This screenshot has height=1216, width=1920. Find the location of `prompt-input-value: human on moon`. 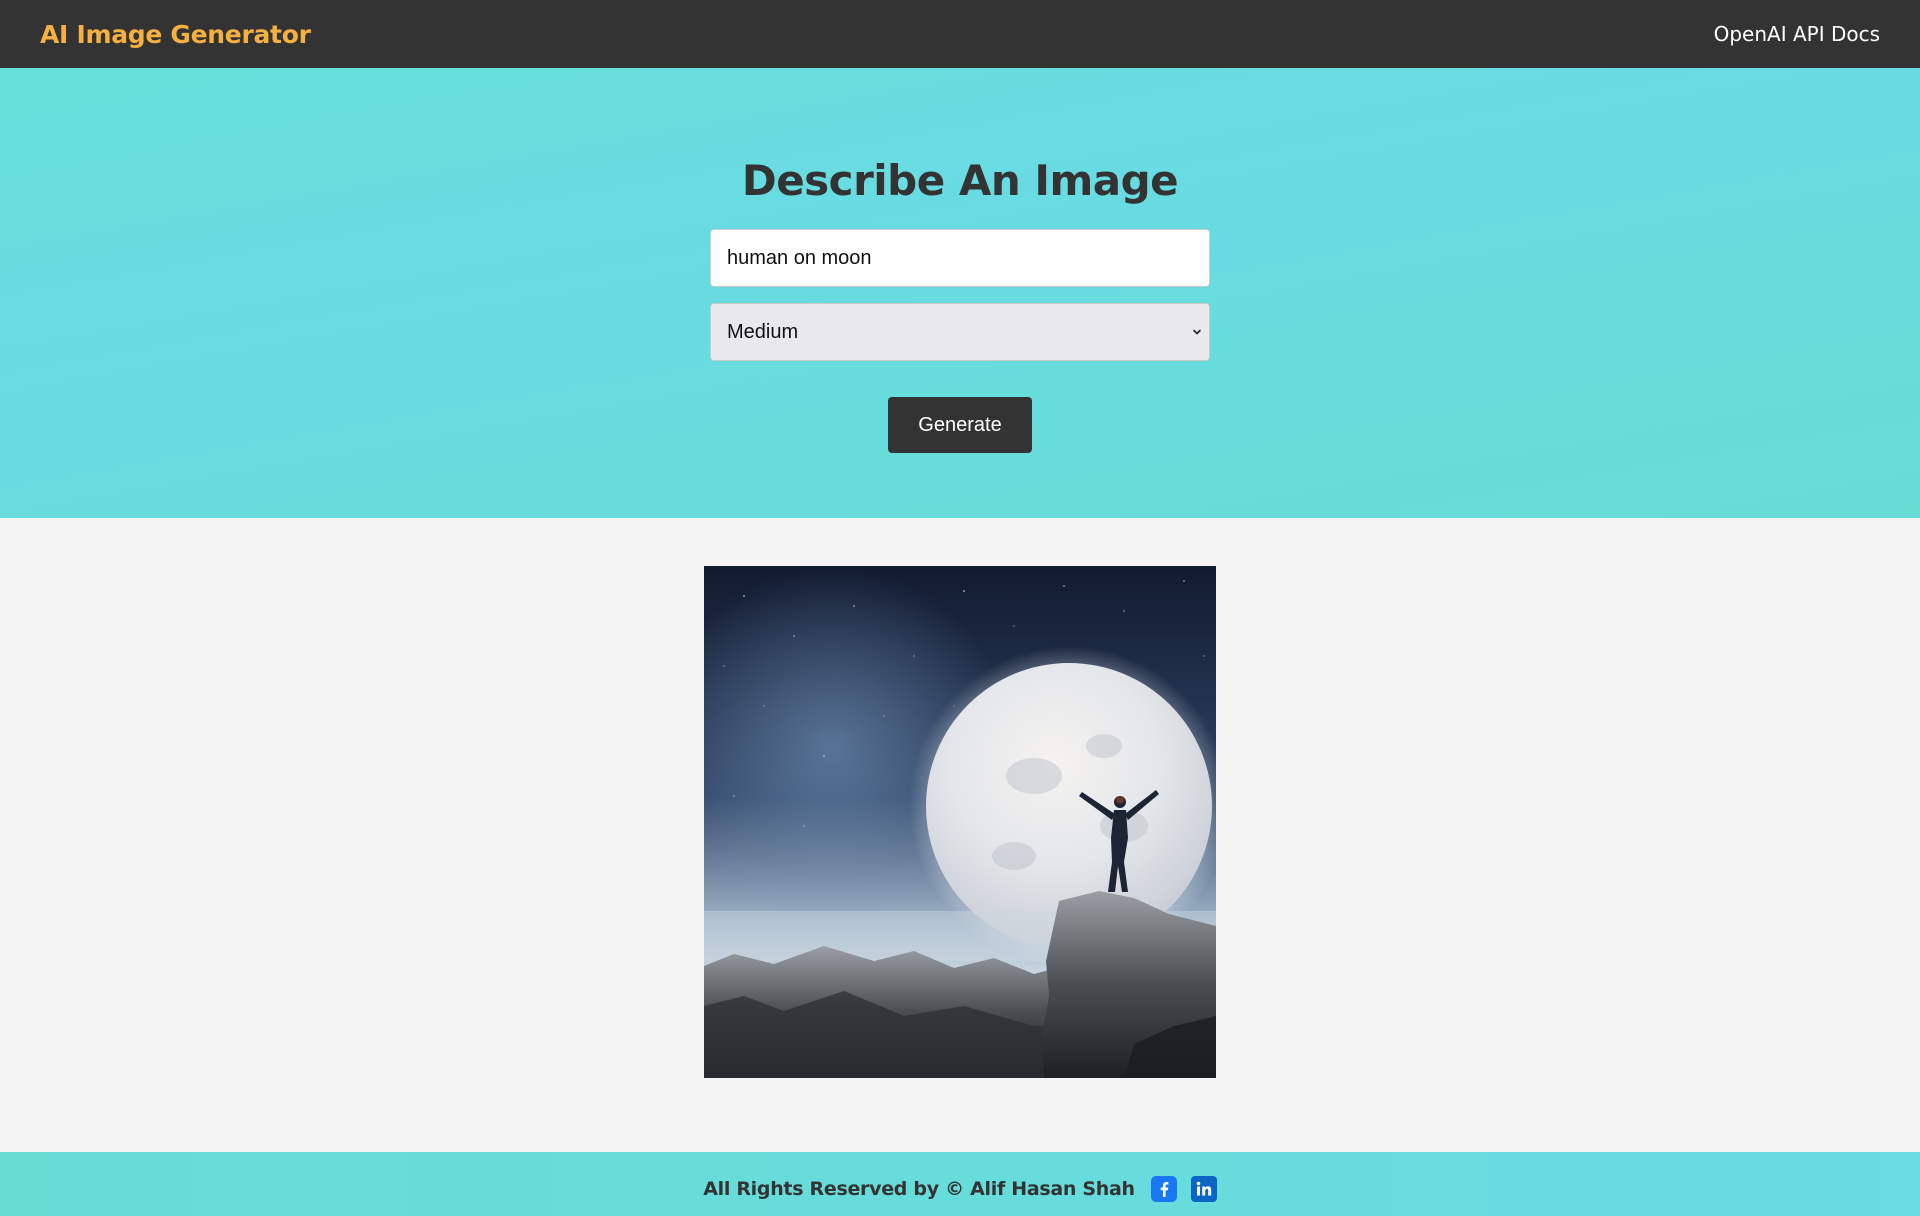

prompt-input-value: human on moon is located at coordinates (799, 257).